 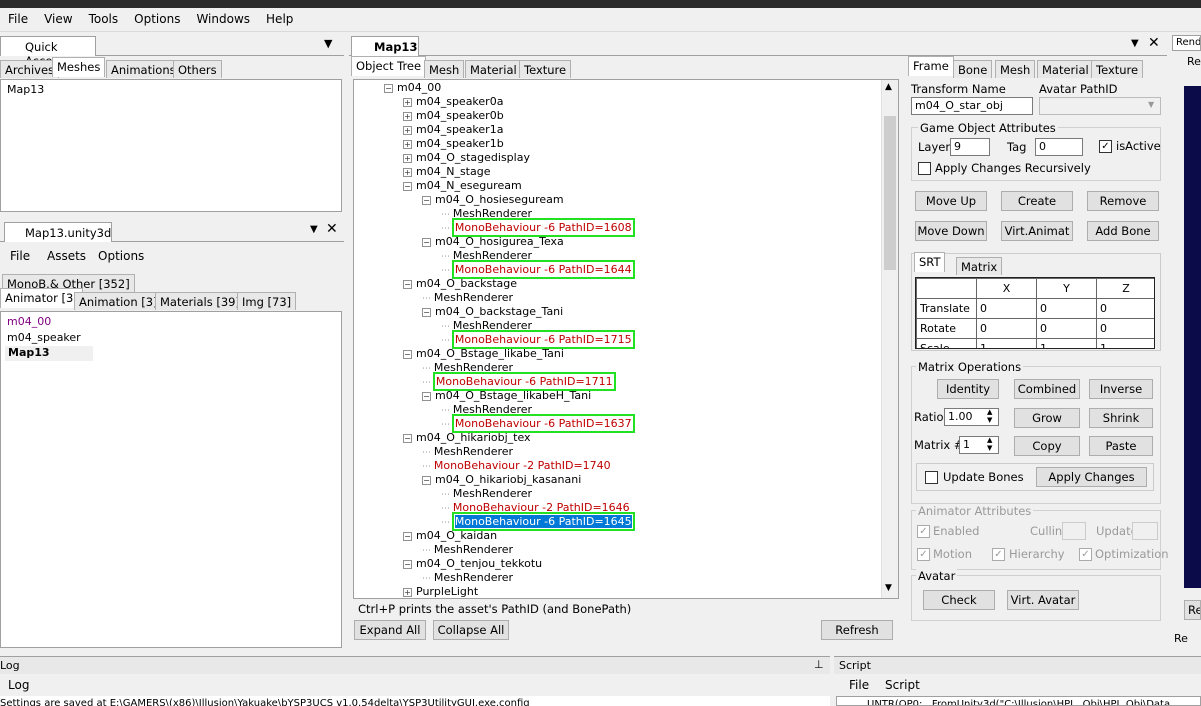 I want to click on tree-node: ⋯ MonoBehaviour -6 PathID=1644, so click(x=538, y=269).